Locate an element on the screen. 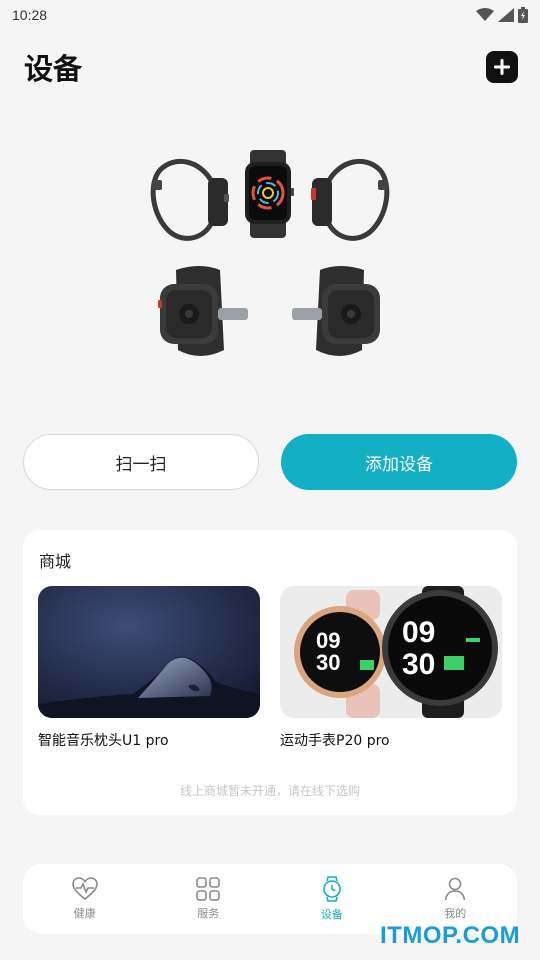  product-name-watch: 运动手表P20 pro is located at coordinates (335, 741).